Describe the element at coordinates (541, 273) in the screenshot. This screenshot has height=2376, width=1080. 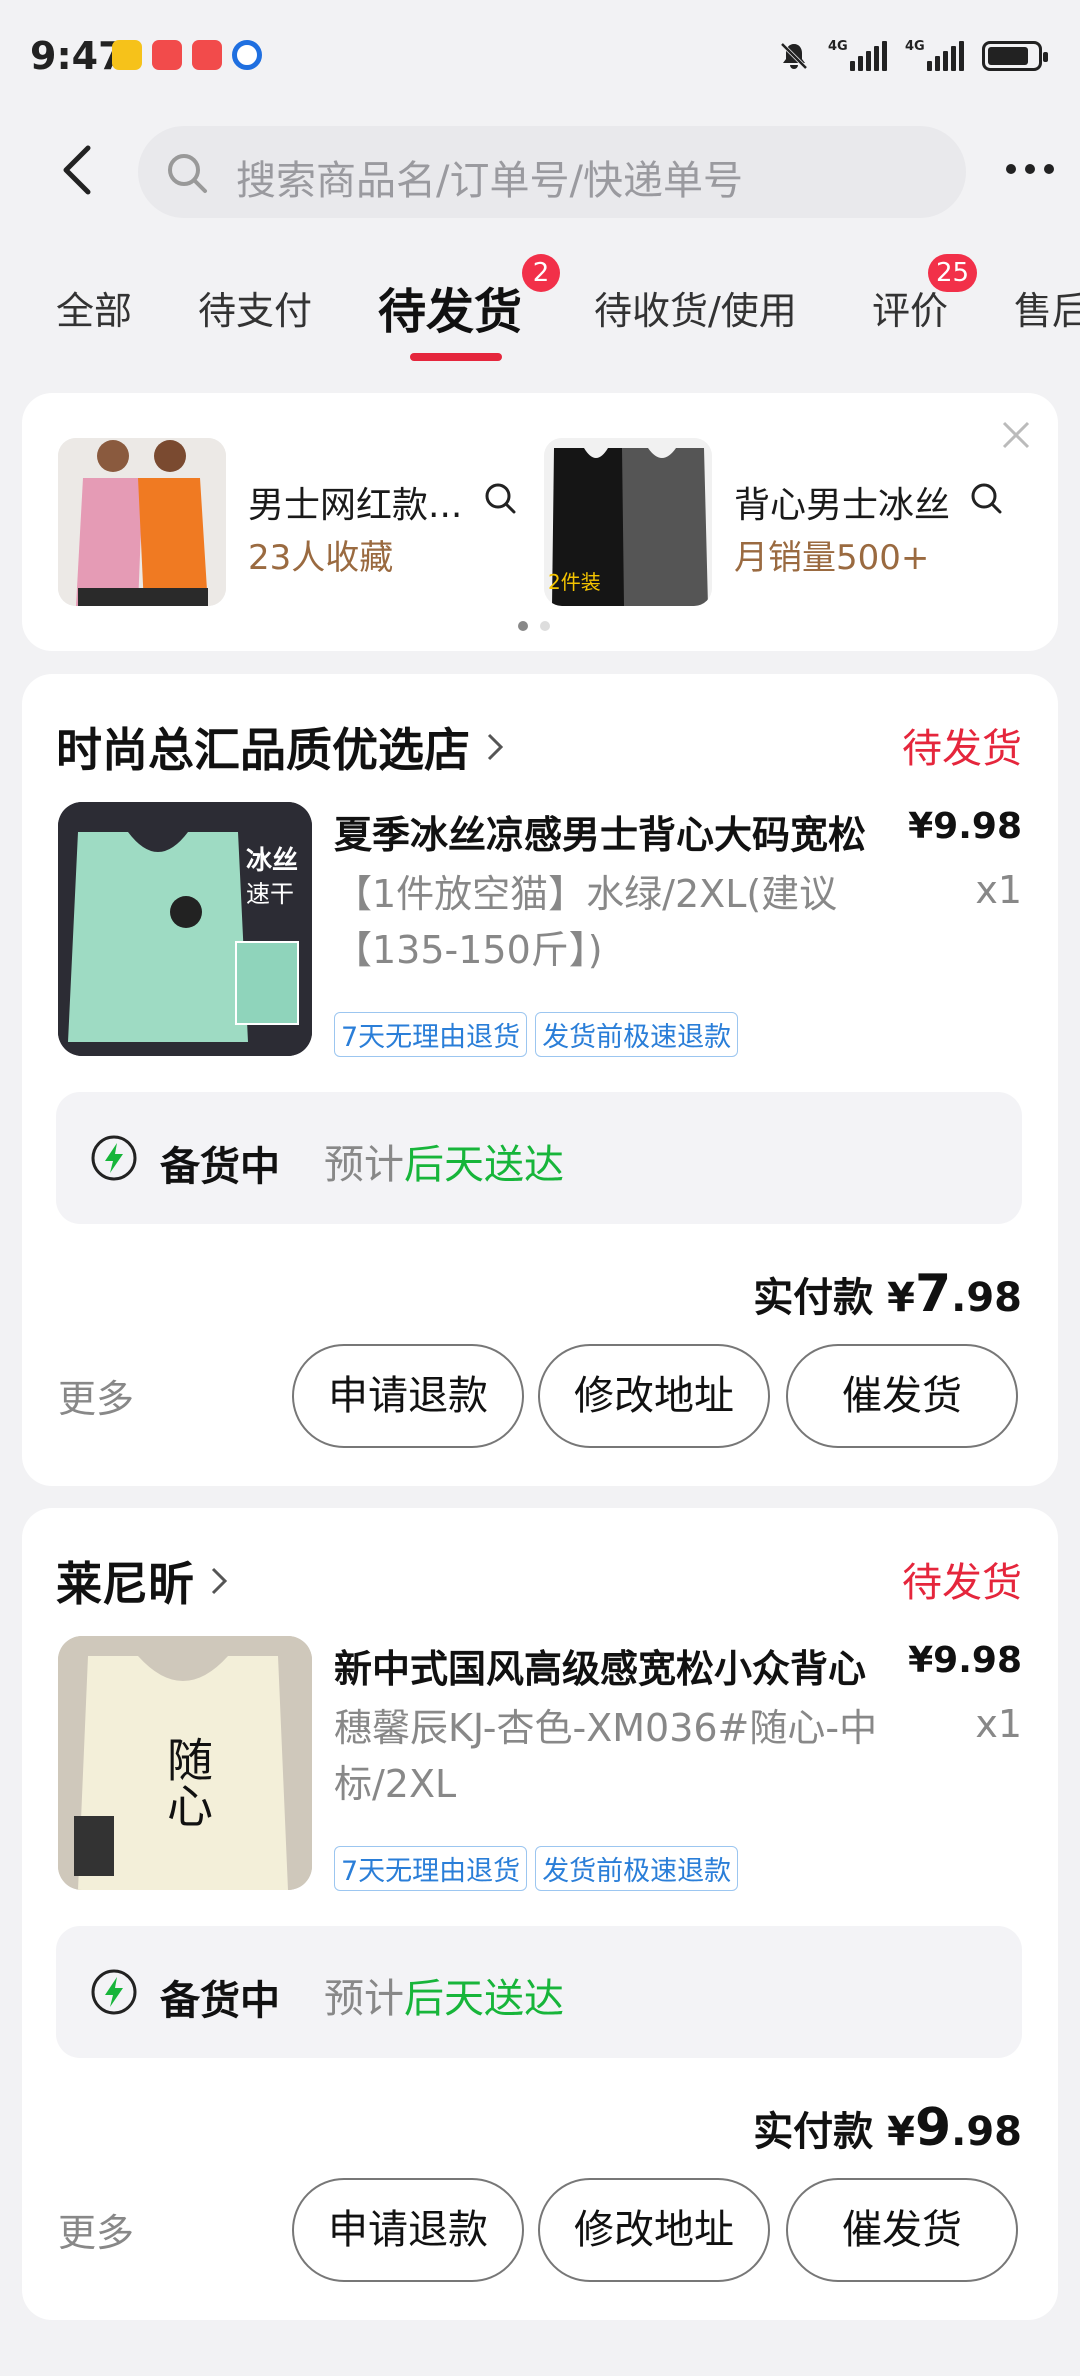
I see `tab-badge: 2` at that location.